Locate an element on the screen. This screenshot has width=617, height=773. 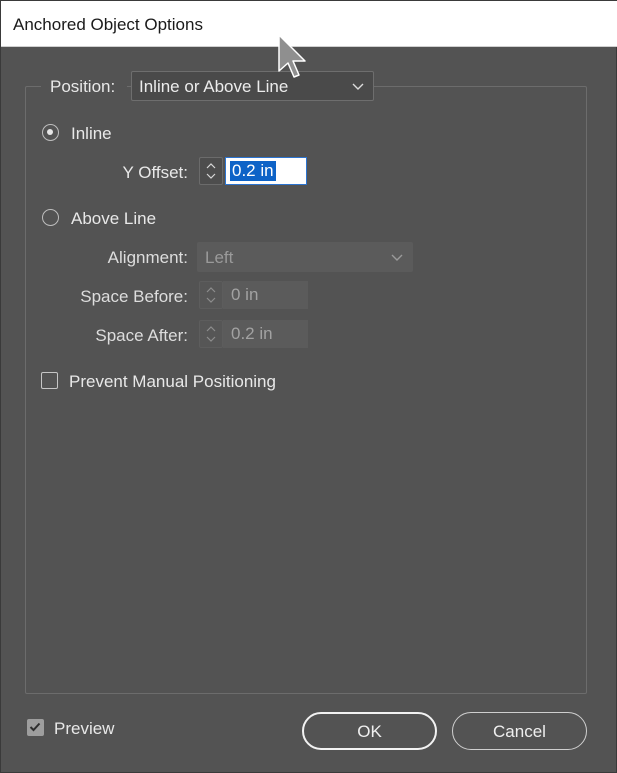
space-after-value: 0.2 in is located at coordinates (252, 333).